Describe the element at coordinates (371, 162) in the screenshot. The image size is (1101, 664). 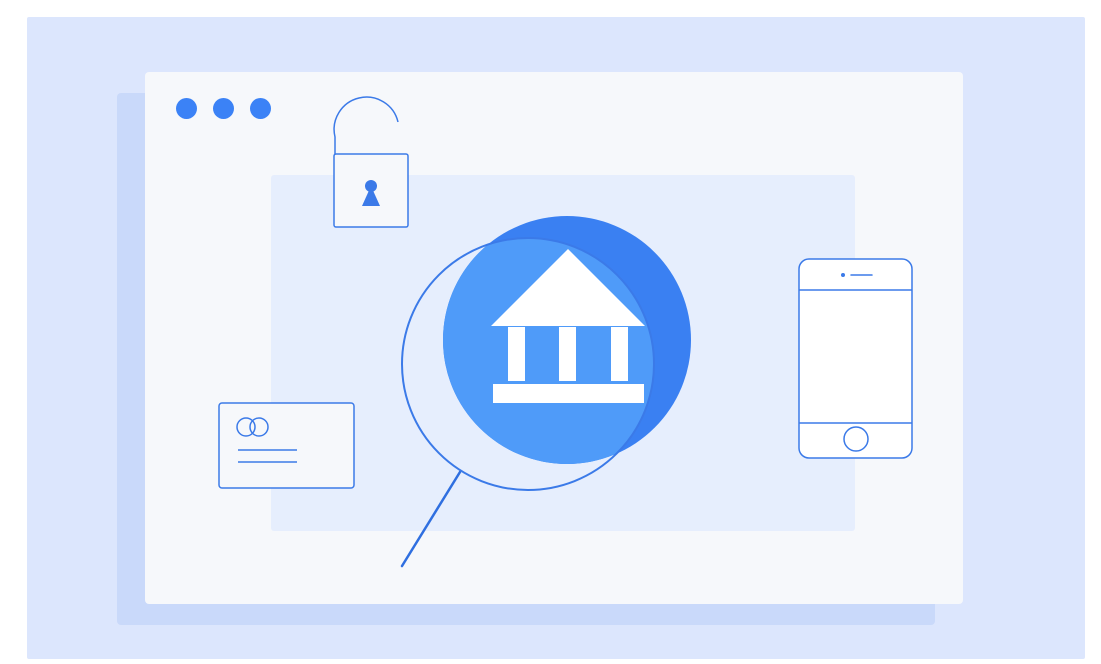
I see `lock-icon` at that location.